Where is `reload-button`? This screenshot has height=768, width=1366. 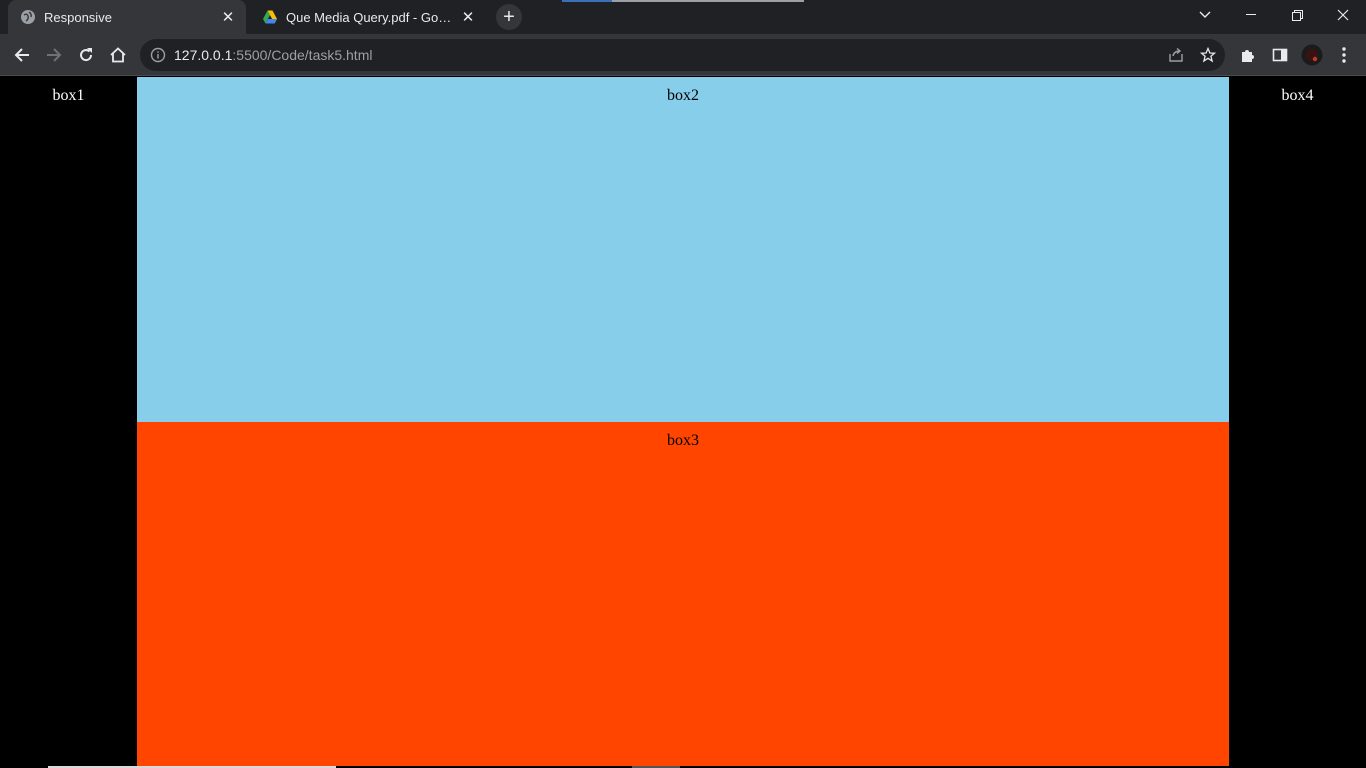
reload-button is located at coordinates (86, 55).